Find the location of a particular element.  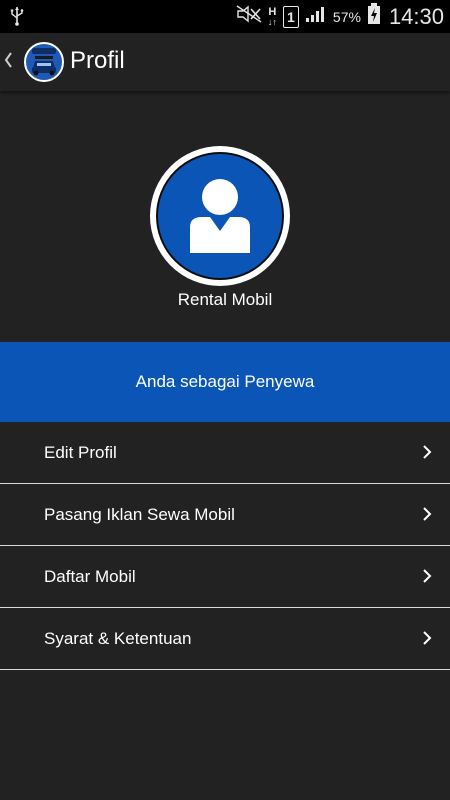

menu-item-label: Pasang Iklan Sewa Mobil is located at coordinates (139, 514).